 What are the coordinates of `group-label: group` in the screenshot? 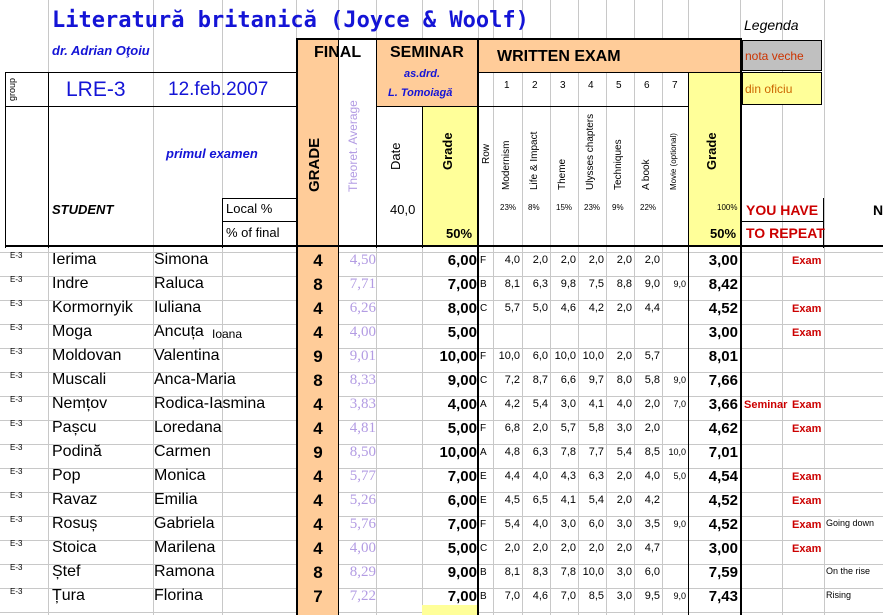 It's located at (12, 90).